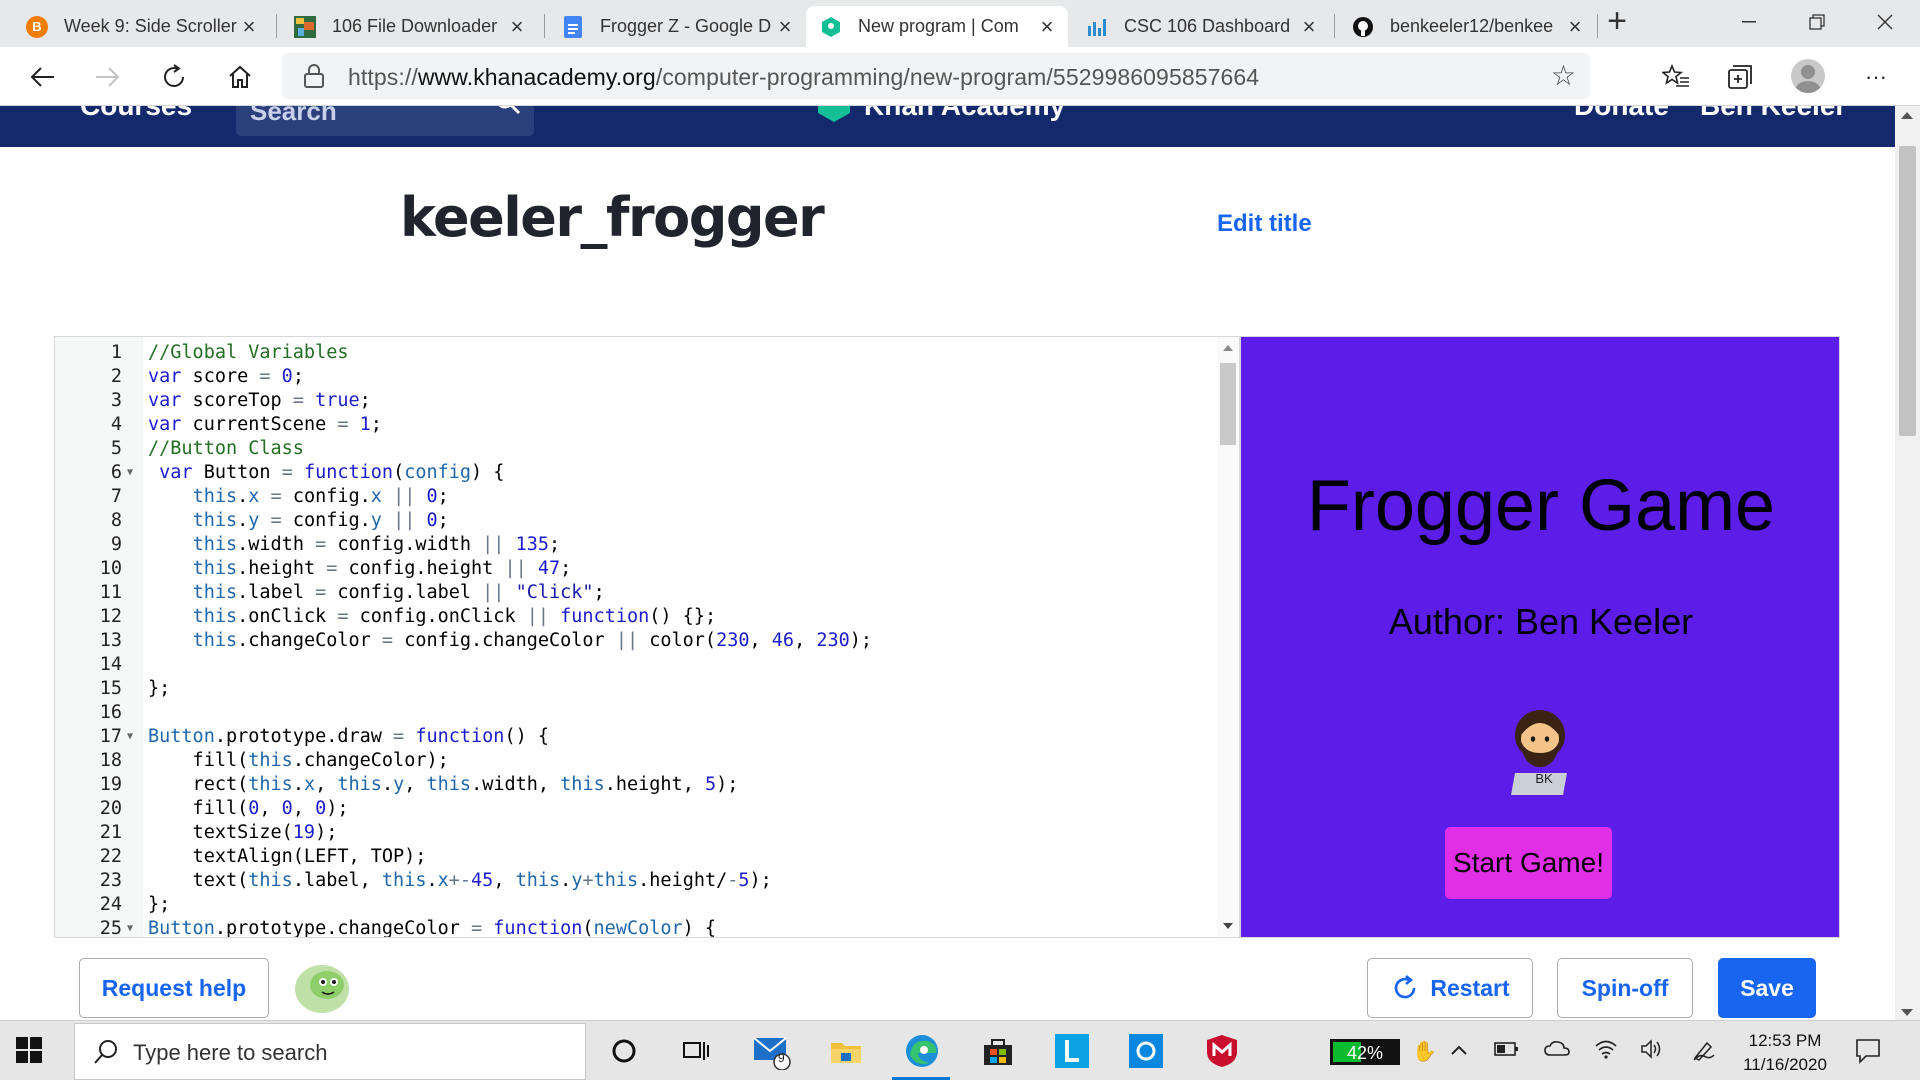 Image resolution: width=1920 pixels, height=1080 pixels. I want to click on courses-menu: Courses, so click(136, 114).